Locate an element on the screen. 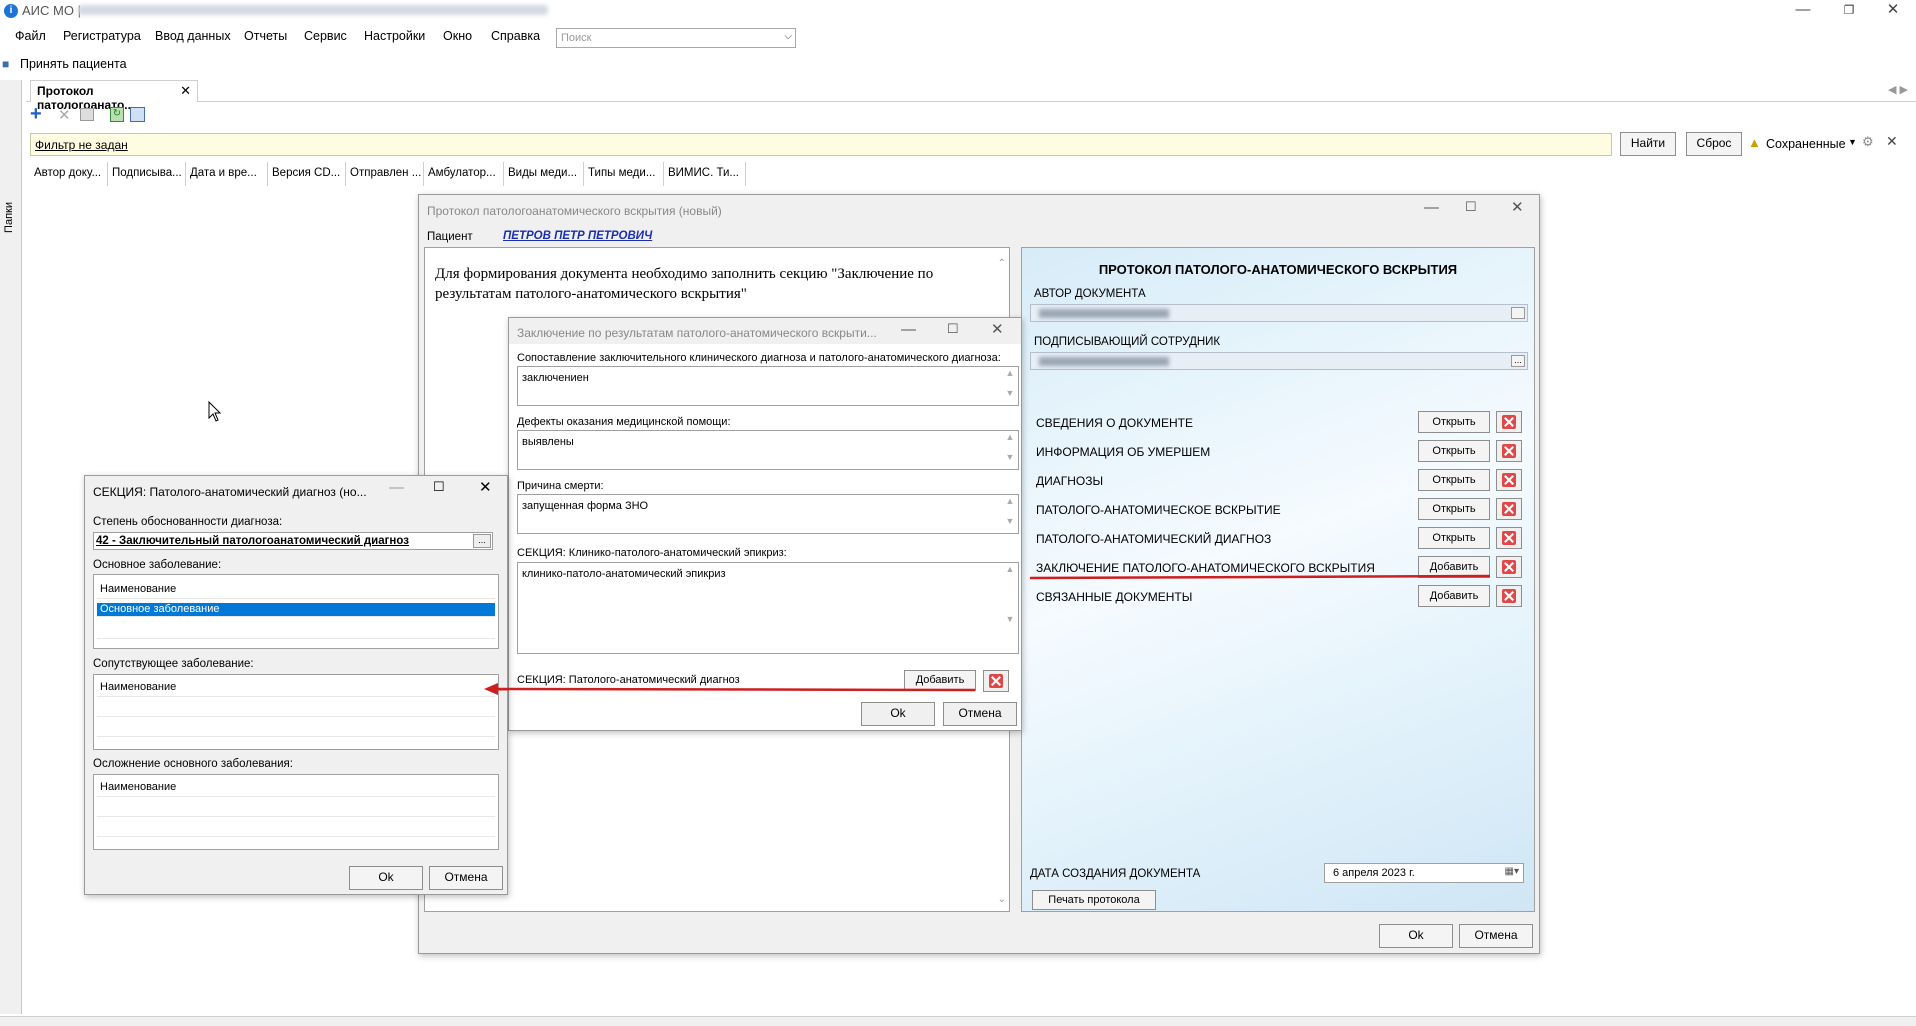  defects-field: выявлены ▲ ▼ is located at coordinates (768, 450).